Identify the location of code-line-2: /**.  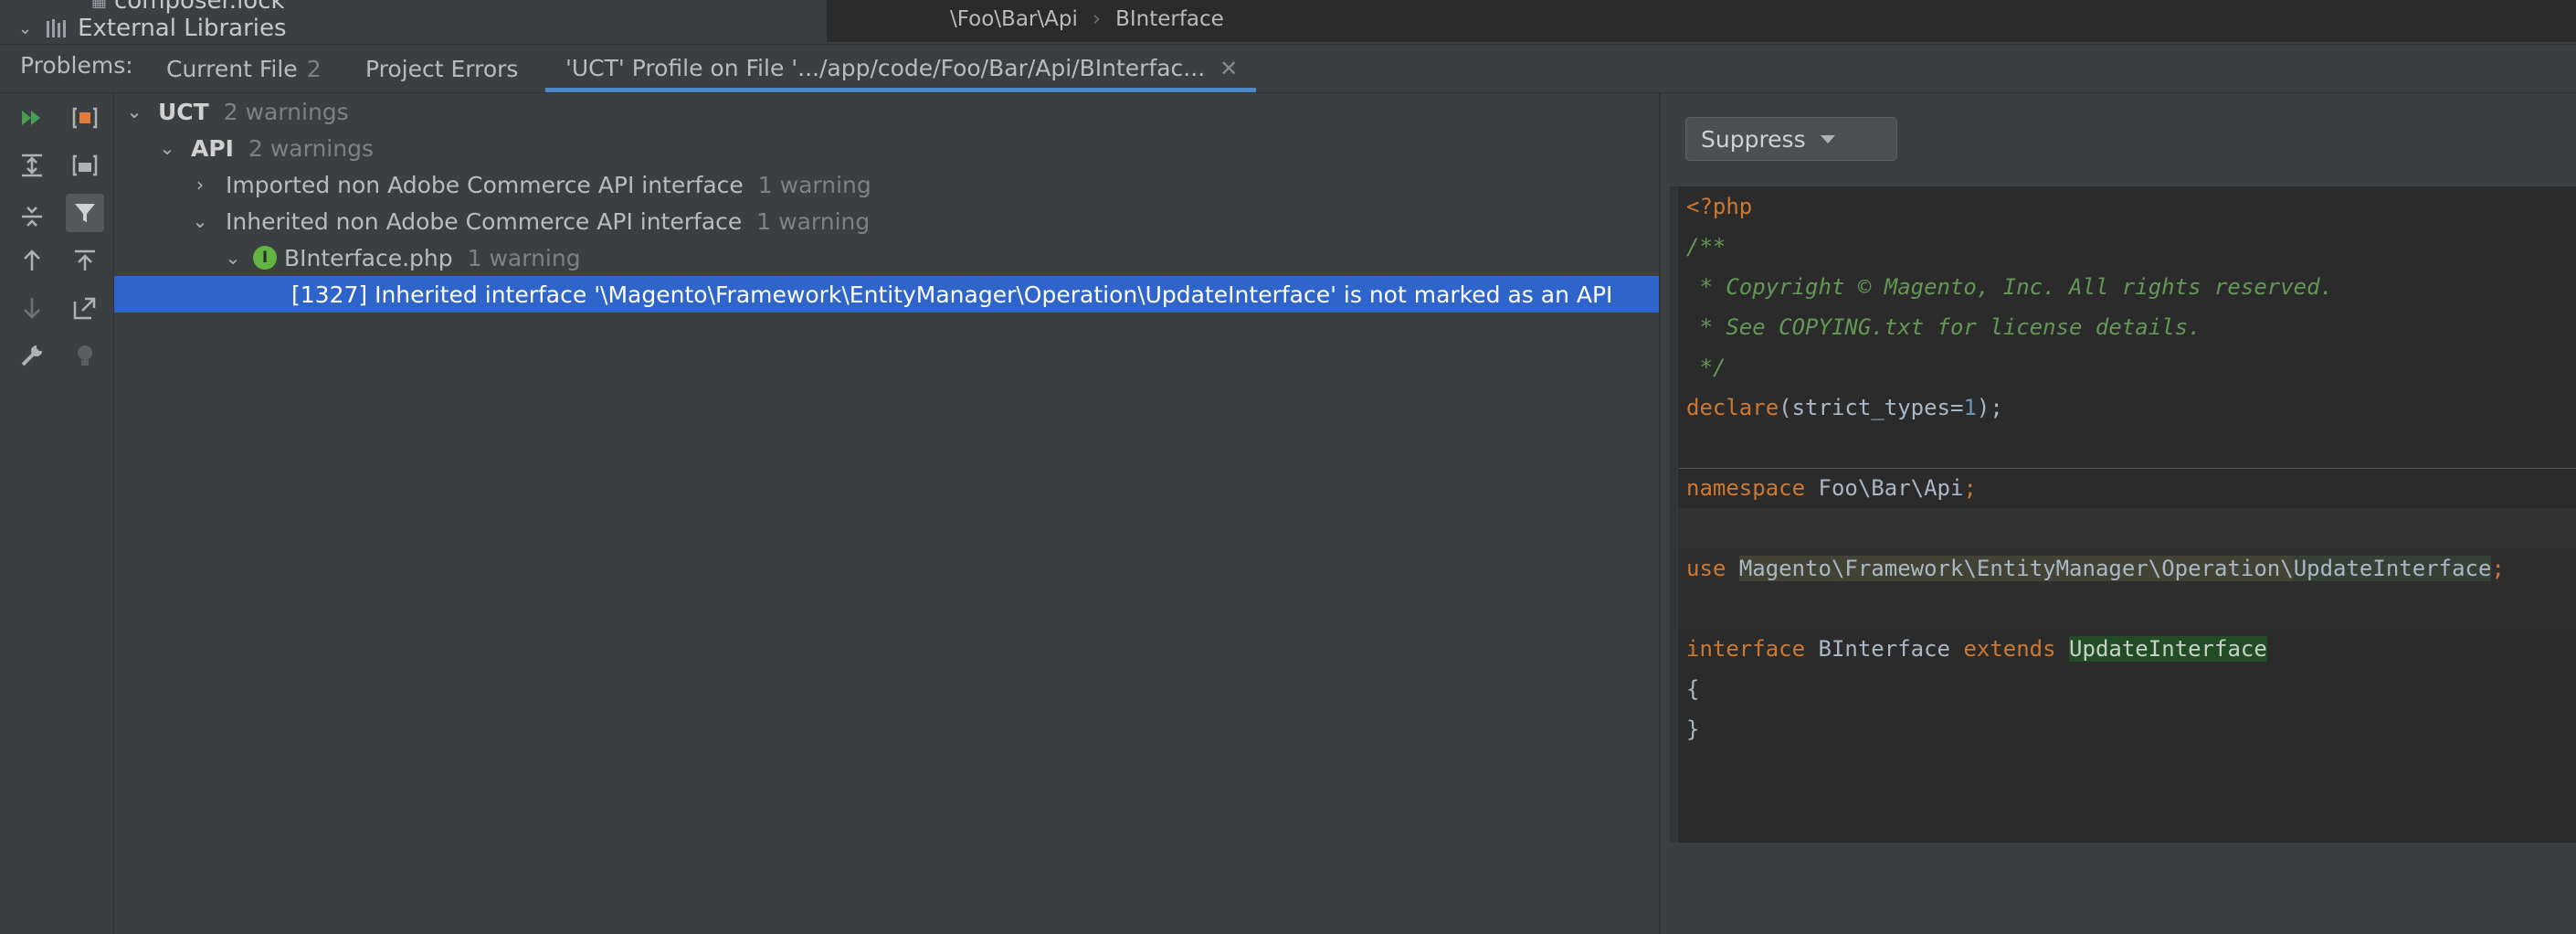
(1706, 247).